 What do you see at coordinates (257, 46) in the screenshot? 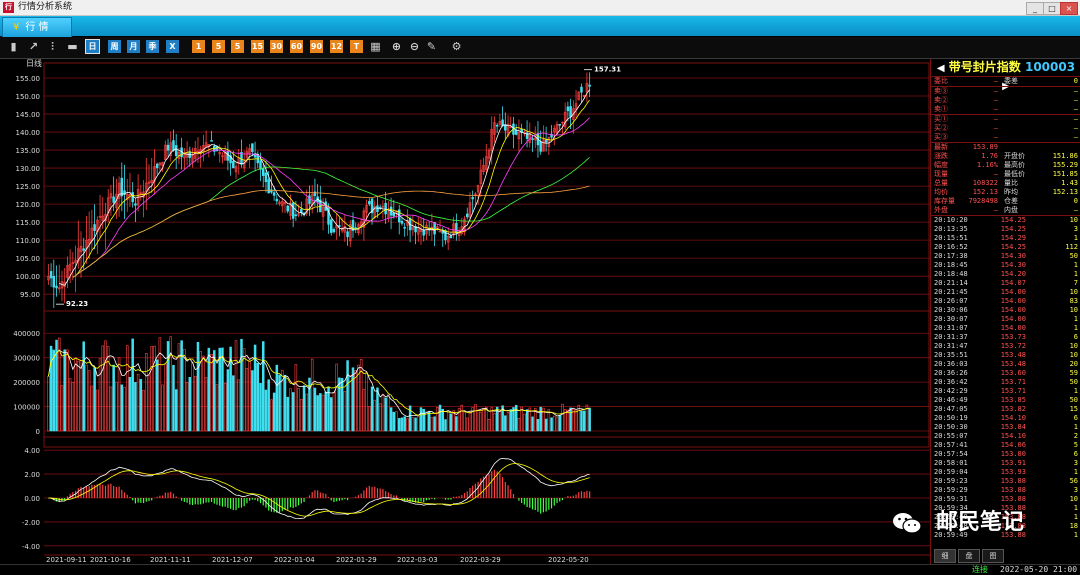
I see `minute15-button: 15` at bounding box center [257, 46].